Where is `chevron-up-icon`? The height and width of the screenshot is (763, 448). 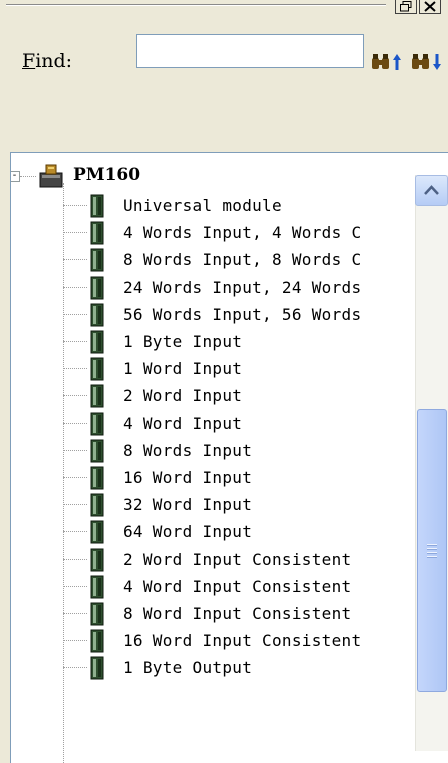
chevron-up-icon is located at coordinates (431, 190).